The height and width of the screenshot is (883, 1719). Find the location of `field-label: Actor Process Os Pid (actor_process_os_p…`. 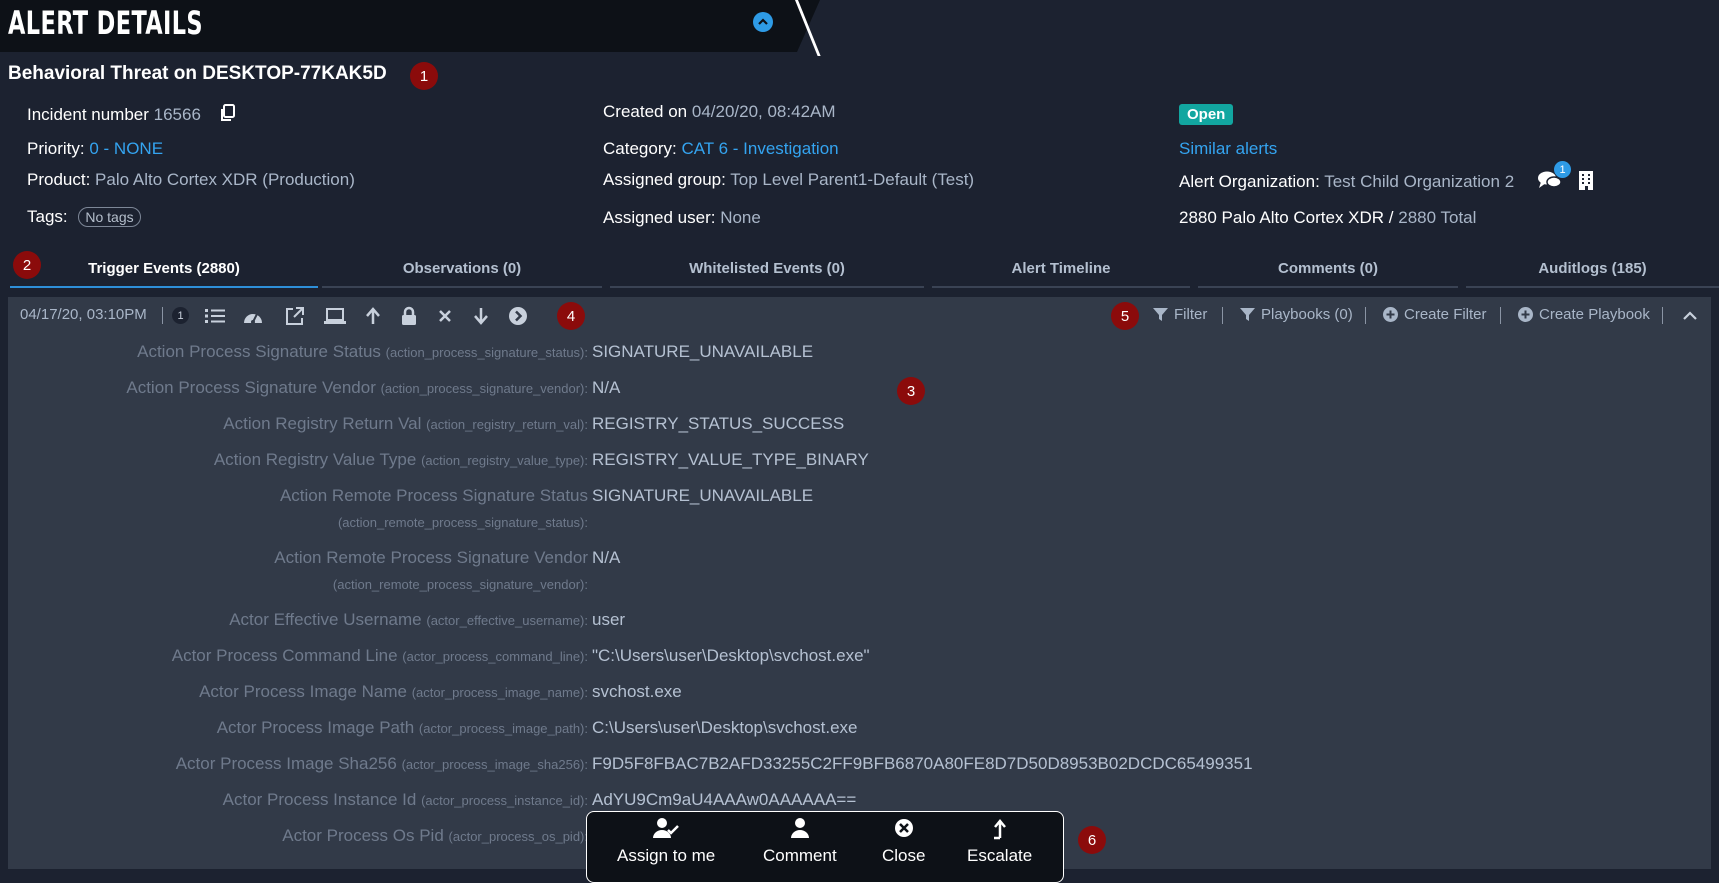

field-label: Actor Process Os Pid (actor_process_os_p… is located at coordinates (435, 835).